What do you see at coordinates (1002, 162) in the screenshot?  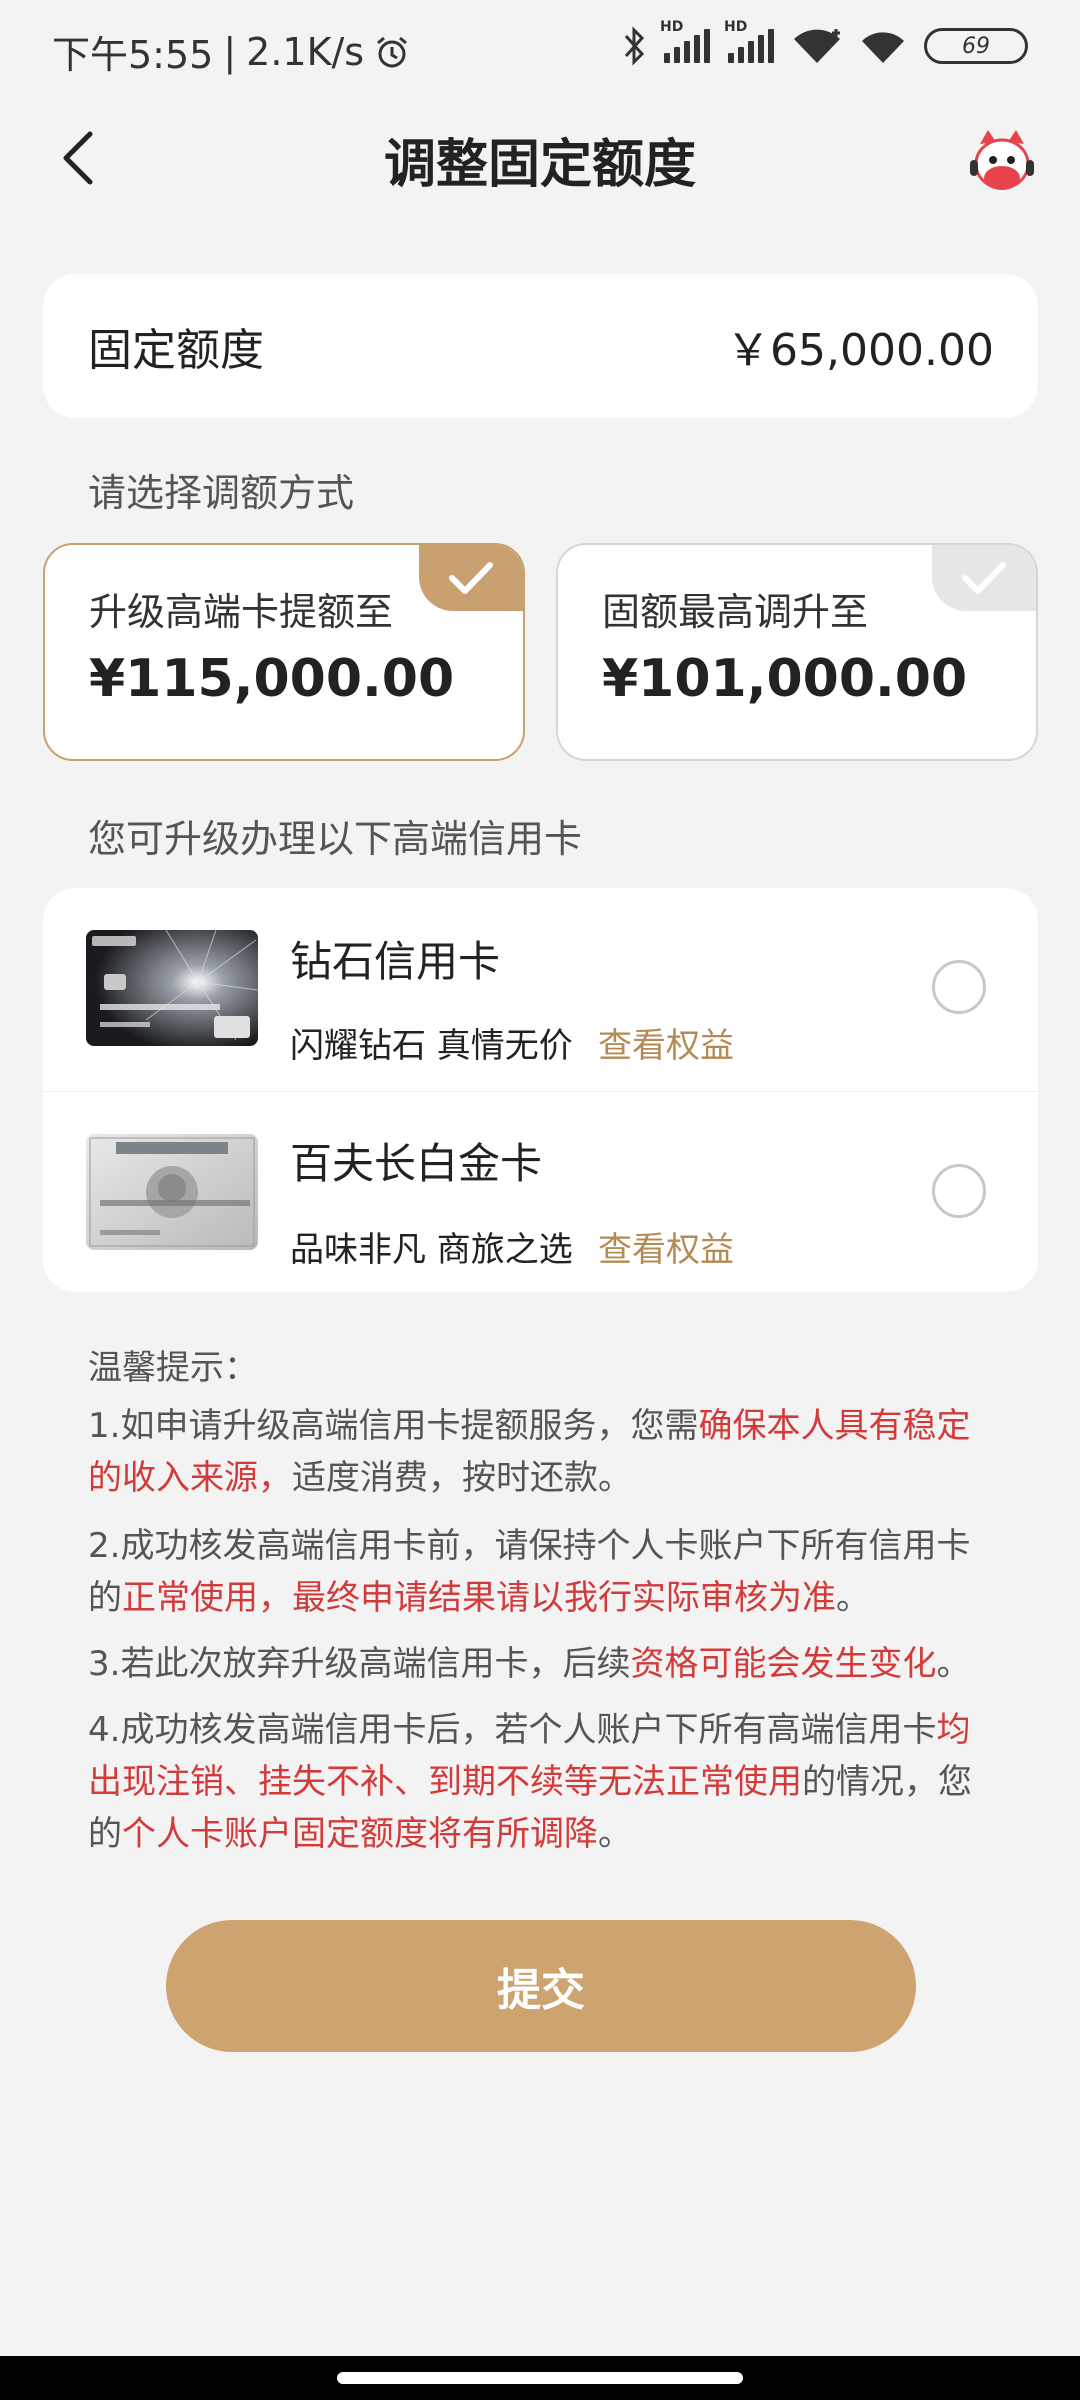 I see `mascot-icon` at bounding box center [1002, 162].